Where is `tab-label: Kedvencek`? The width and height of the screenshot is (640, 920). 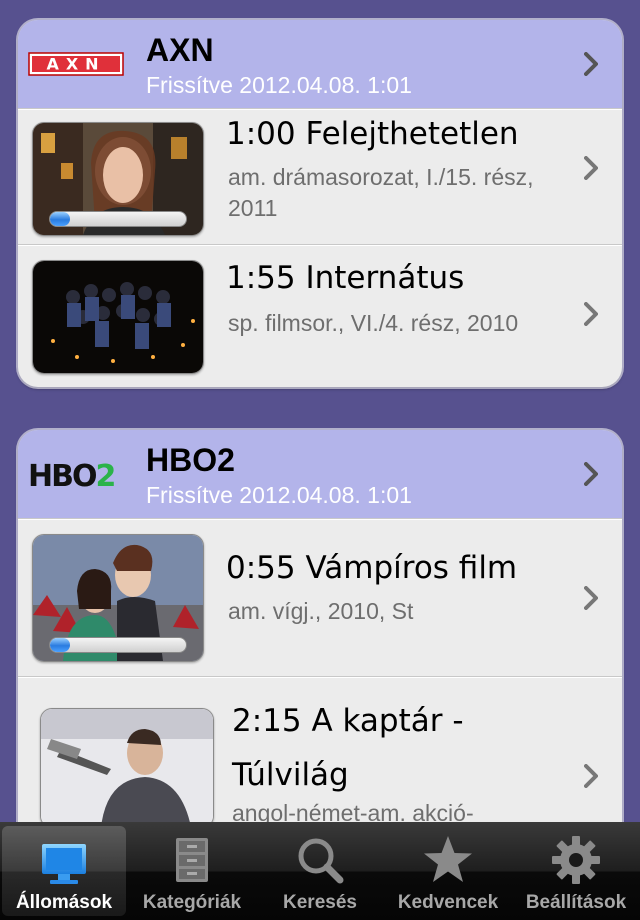
tab-label: Kedvencek is located at coordinates (448, 902).